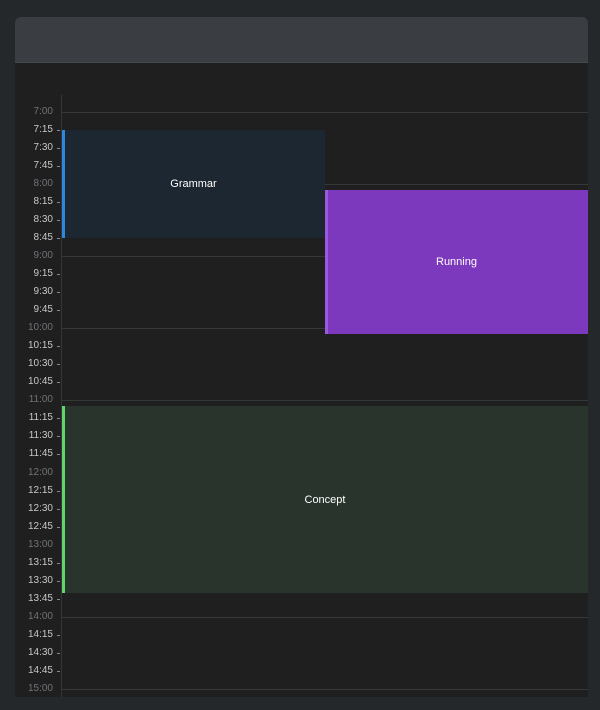 The width and height of the screenshot is (600, 710). I want to click on event-running: Running, so click(456, 262).